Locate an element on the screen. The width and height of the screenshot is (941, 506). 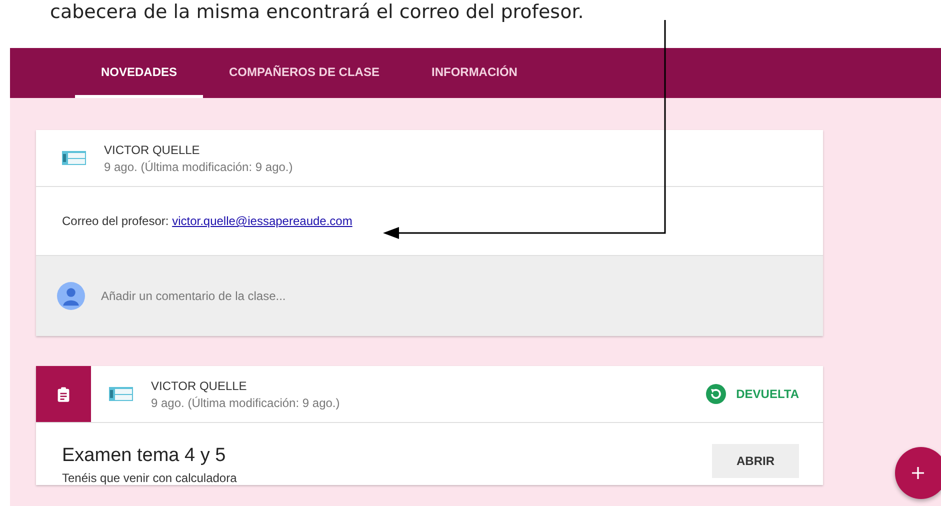
post-text: Correo del profesor: victor.quelle@iessapereaude.com is located at coordinates (207, 221).